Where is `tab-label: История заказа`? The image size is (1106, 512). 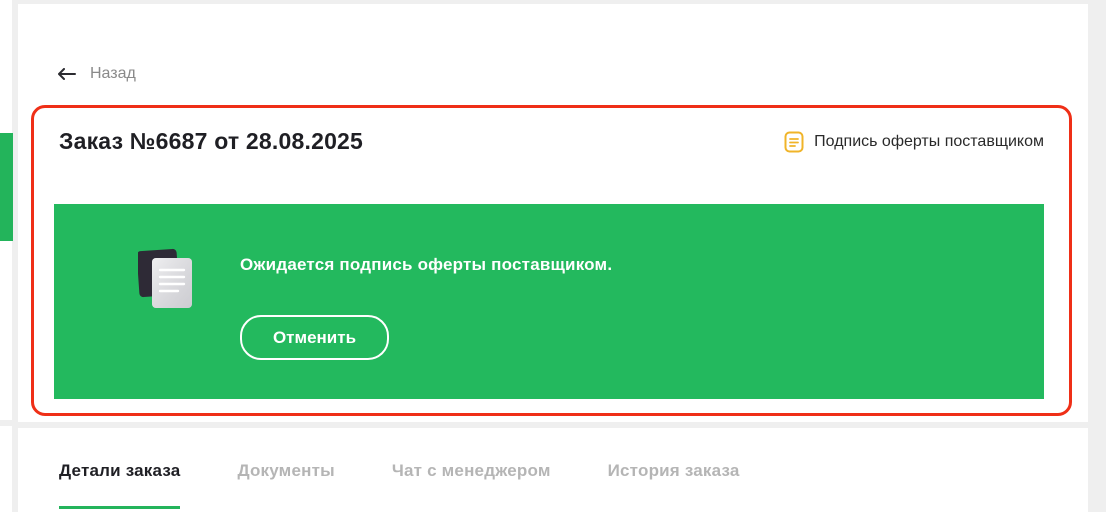 tab-label: История заказа is located at coordinates (673, 470).